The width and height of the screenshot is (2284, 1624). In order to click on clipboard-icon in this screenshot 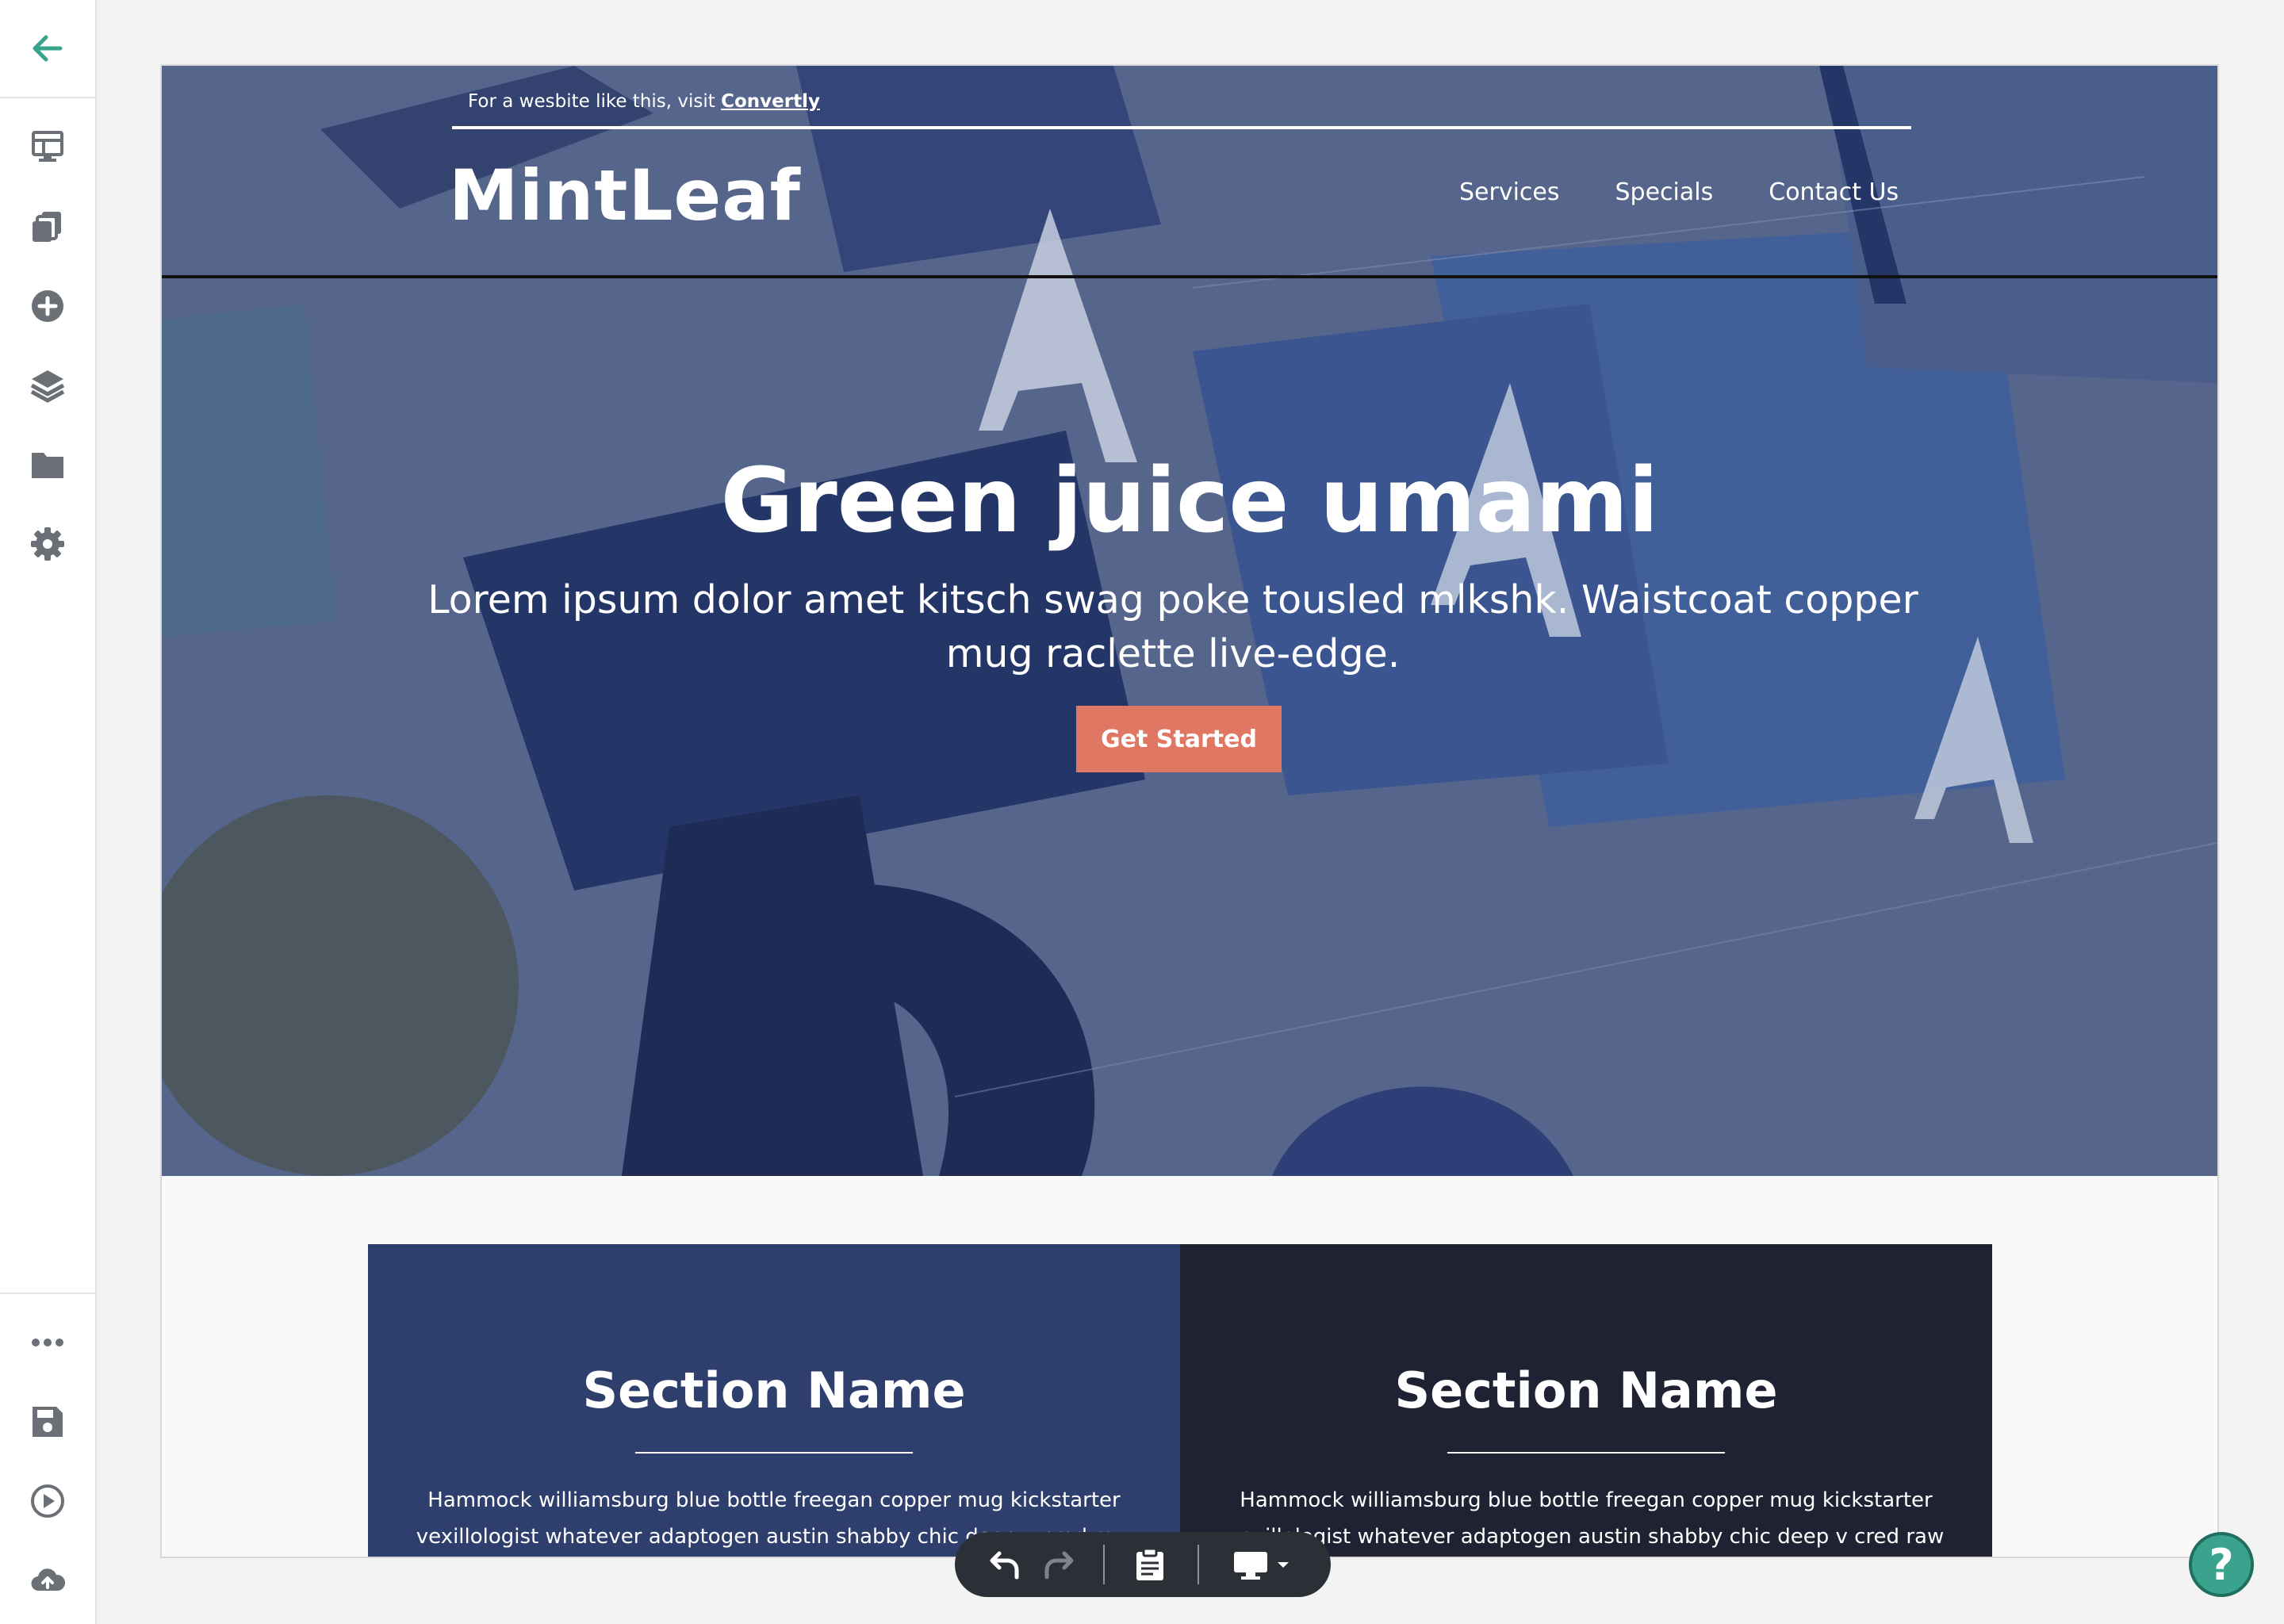, I will do `click(1149, 1563)`.